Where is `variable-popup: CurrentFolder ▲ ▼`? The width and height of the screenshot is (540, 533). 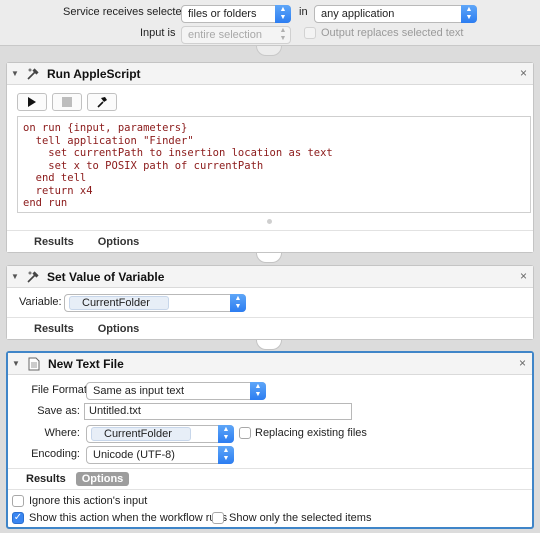
variable-popup: CurrentFolder ▲ ▼ is located at coordinates (155, 303).